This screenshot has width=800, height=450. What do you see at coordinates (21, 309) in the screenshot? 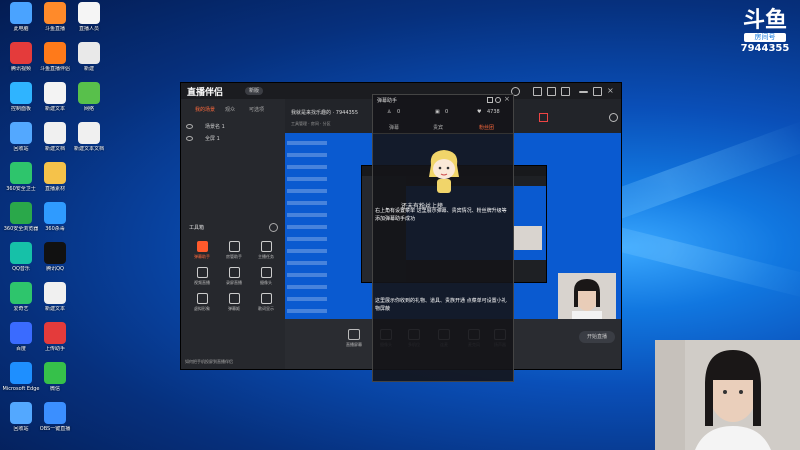
I see `desktop-icon-label: 爱奇艺` at bounding box center [21, 309].